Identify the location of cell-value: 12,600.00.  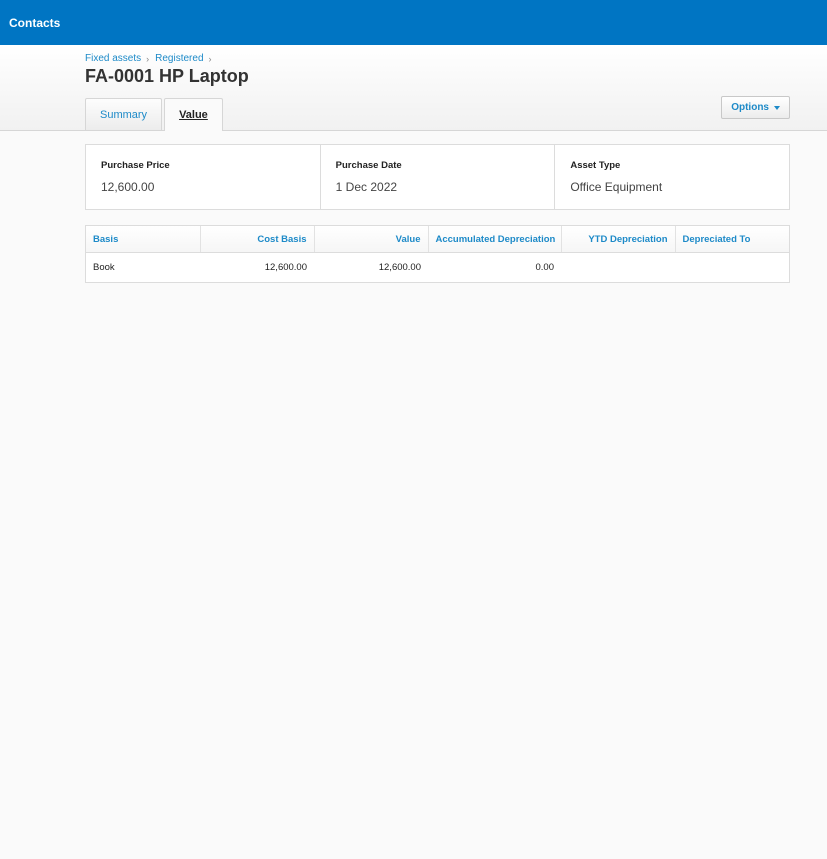
(399, 267).